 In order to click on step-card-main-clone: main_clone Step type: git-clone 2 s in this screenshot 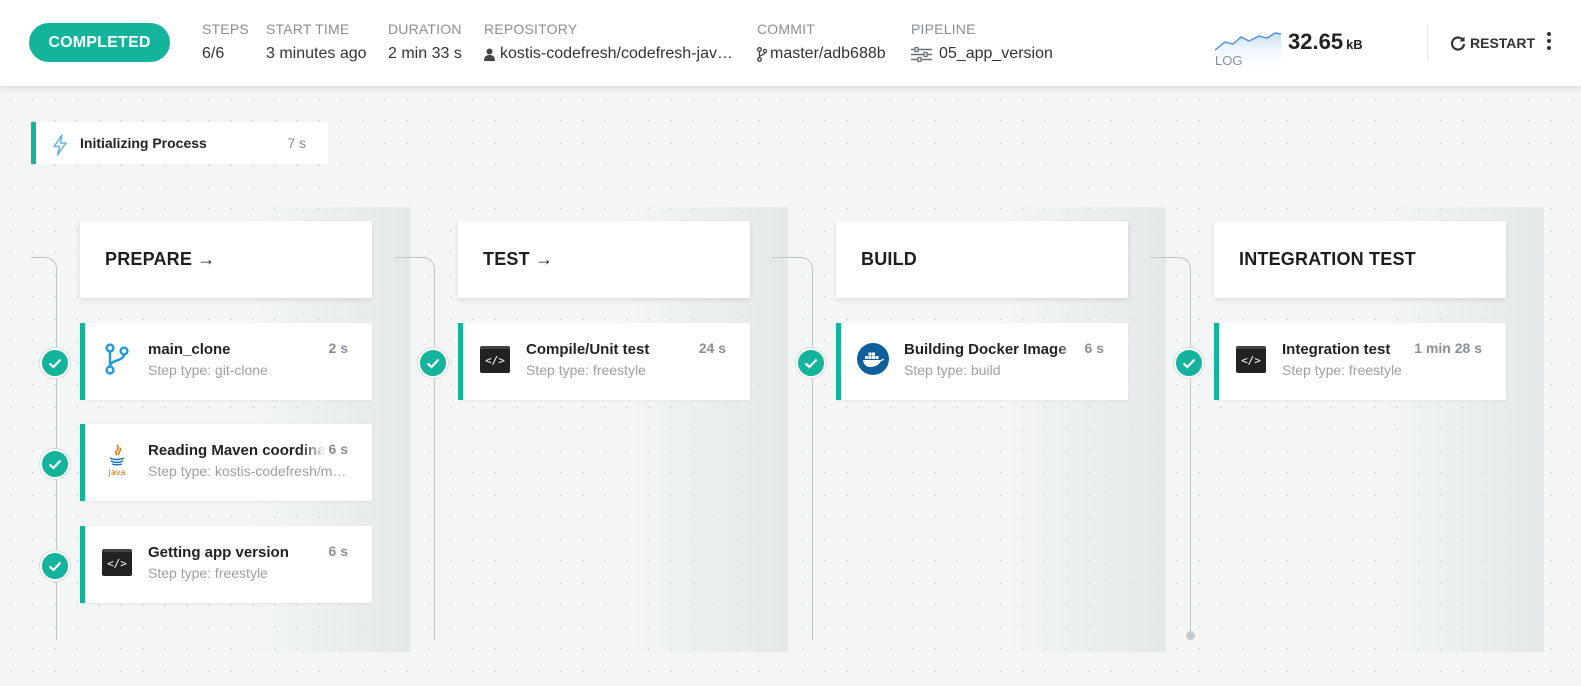, I will do `click(226, 361)`.